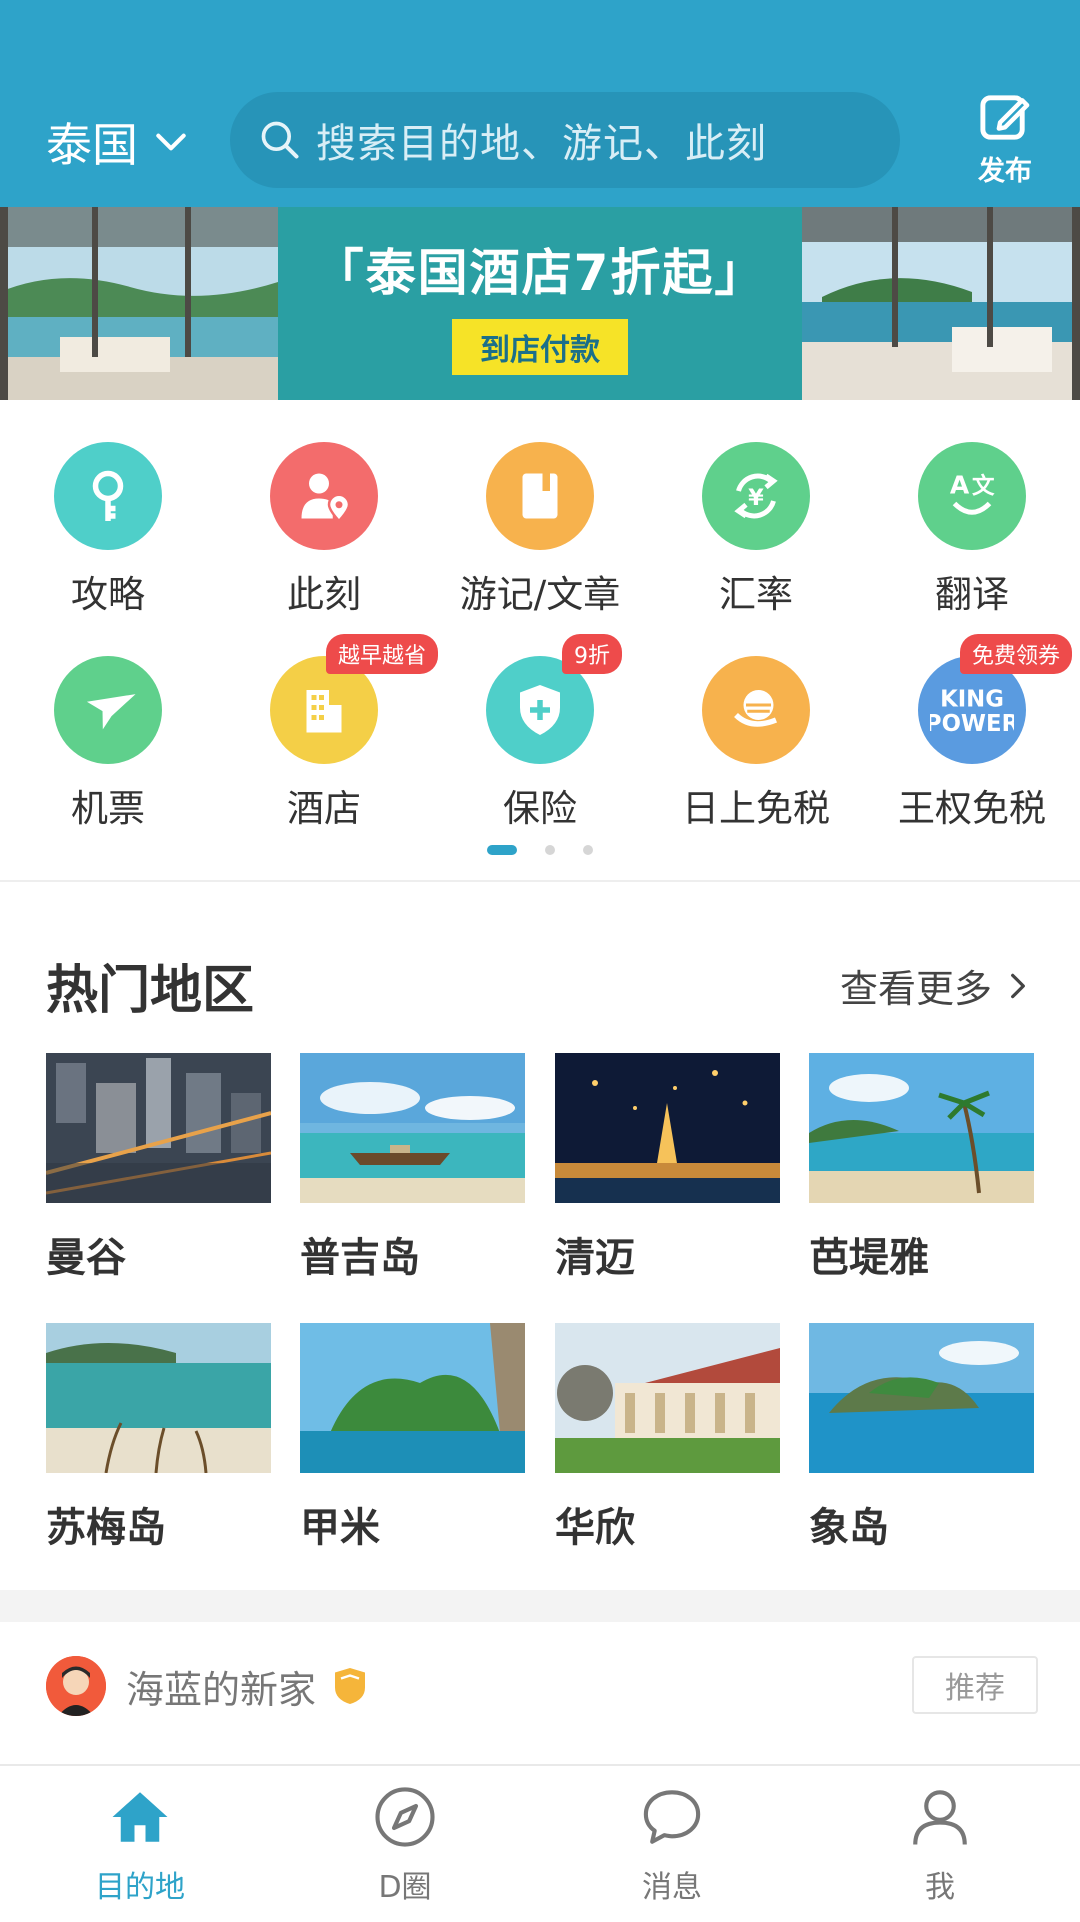 This screenshot has height=1922, width=1080. Describe the element at coordinates (140, 1849) in the screenshot. I see `tab-destination: 目的地` at that location.